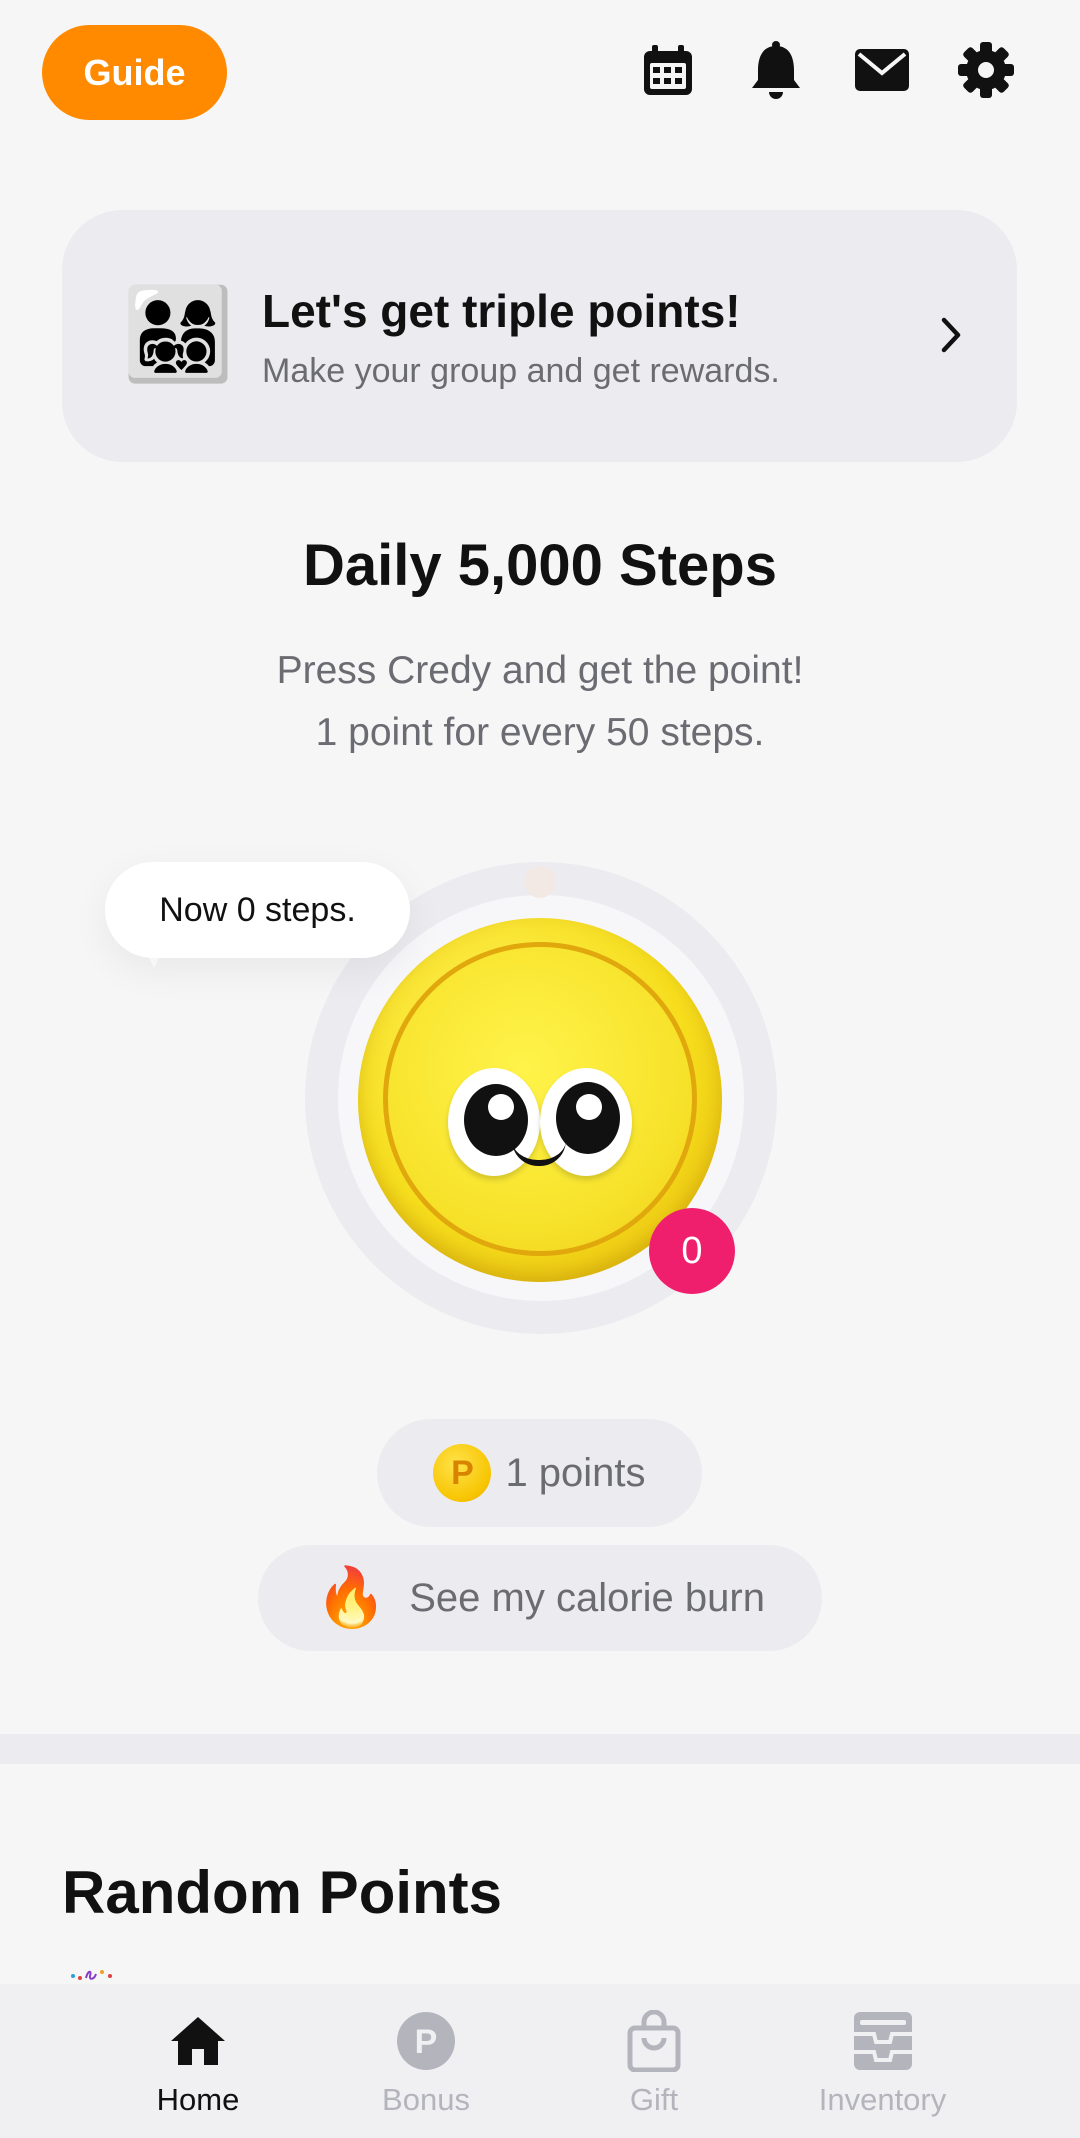 The width and height of the screenshot is (1080, 2138). I want to click on section-divider, so click(540, 1749).